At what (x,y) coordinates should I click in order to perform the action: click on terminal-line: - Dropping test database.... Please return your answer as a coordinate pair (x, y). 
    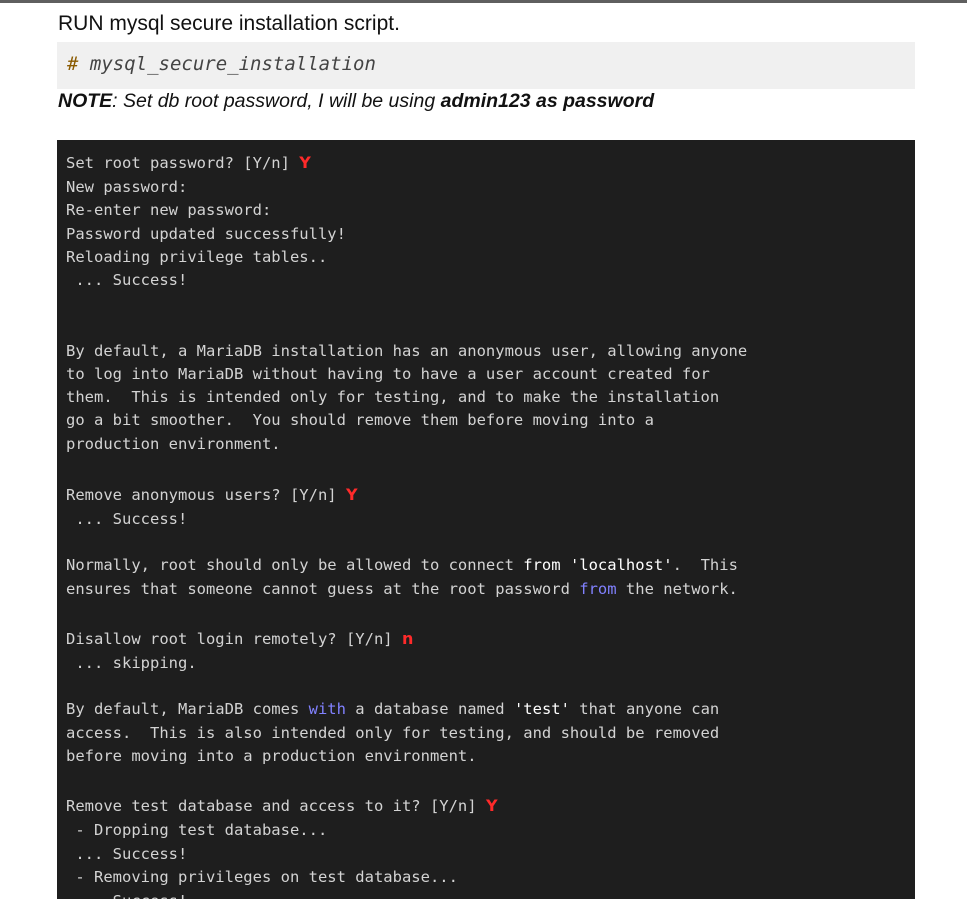
    Looking at the image, I should click on (197, 830).